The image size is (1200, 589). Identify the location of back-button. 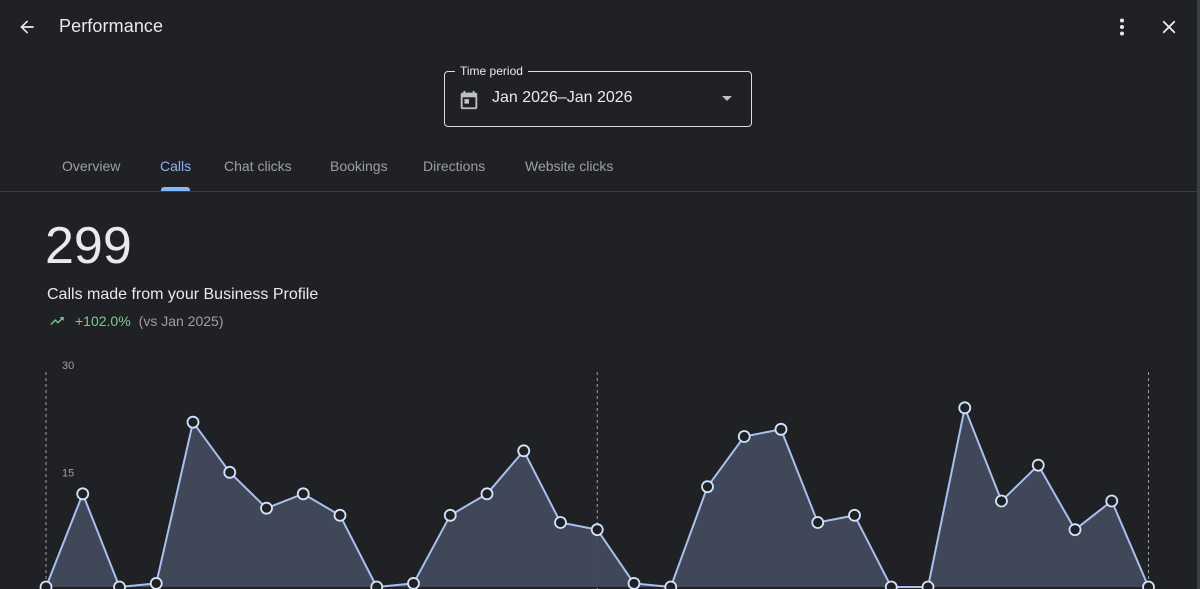
(27, 27).